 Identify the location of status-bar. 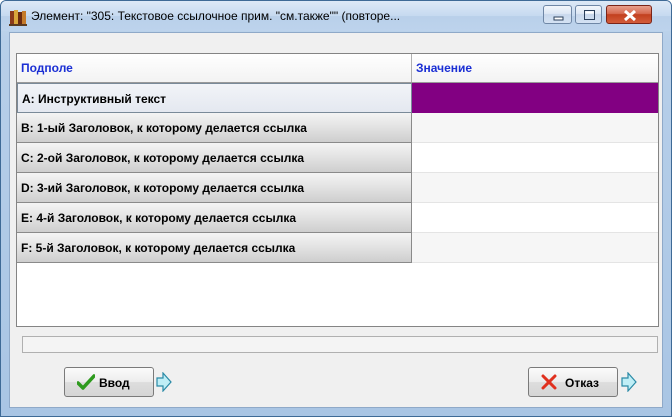
(340, 344).